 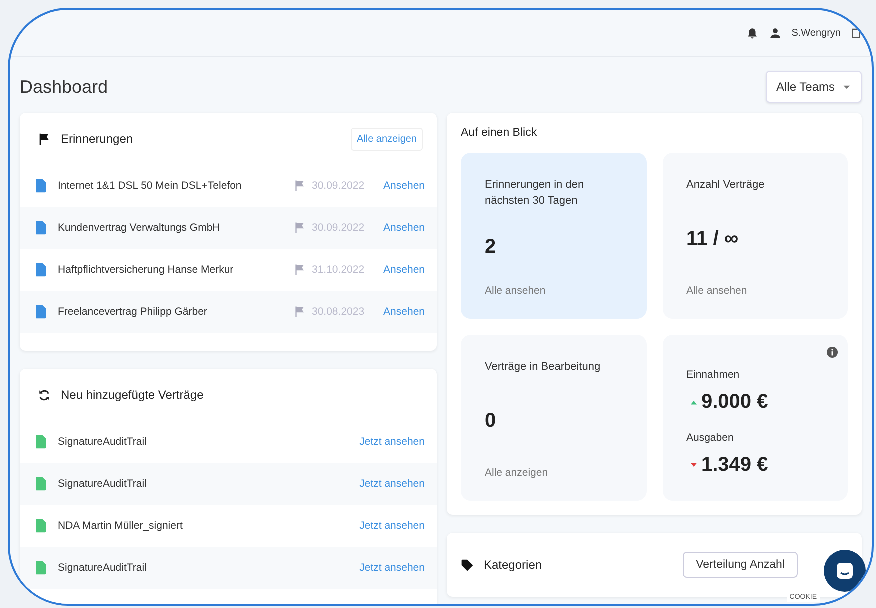 What do you see at coordinates (133, 312) in the screenshot?
I see `contract-name: Freelancevertrag Philipp Gärber` at bounding box center [133, 312].